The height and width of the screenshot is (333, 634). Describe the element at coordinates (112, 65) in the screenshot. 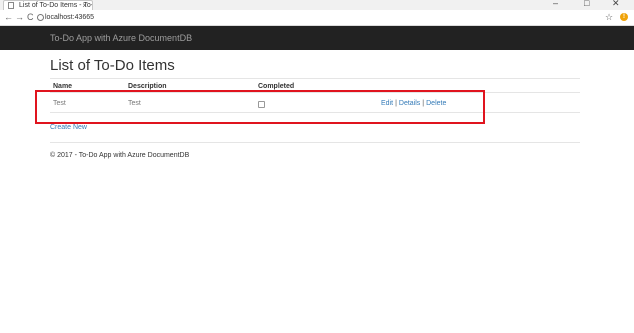

I see `page-title: List of To-Do Items` at that location.